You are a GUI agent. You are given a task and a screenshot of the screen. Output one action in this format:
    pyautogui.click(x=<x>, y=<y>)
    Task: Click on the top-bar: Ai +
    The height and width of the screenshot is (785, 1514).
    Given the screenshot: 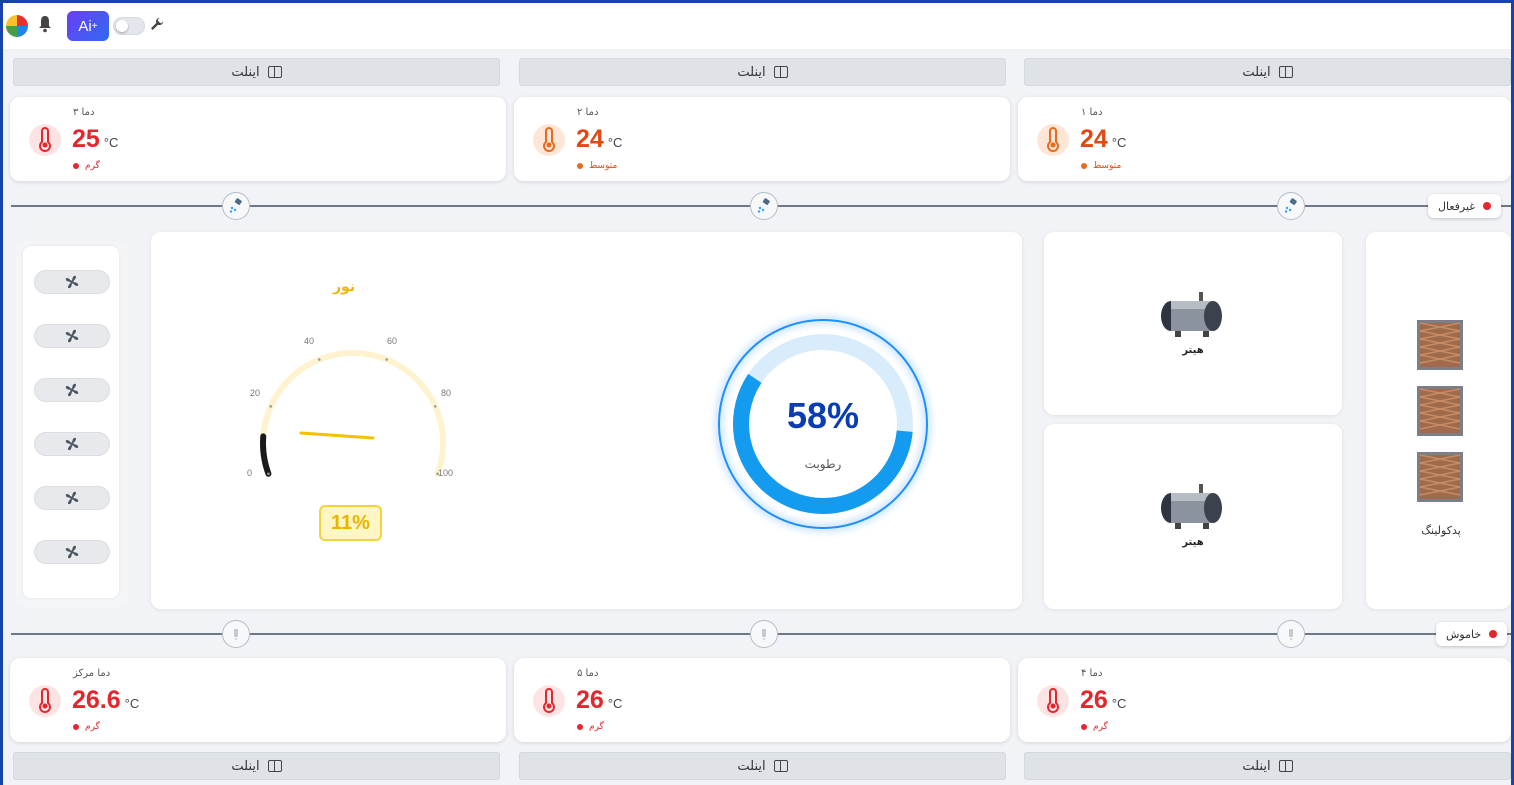 What is the action you would take?
    pyautogui.click(x=757, y=26)
    